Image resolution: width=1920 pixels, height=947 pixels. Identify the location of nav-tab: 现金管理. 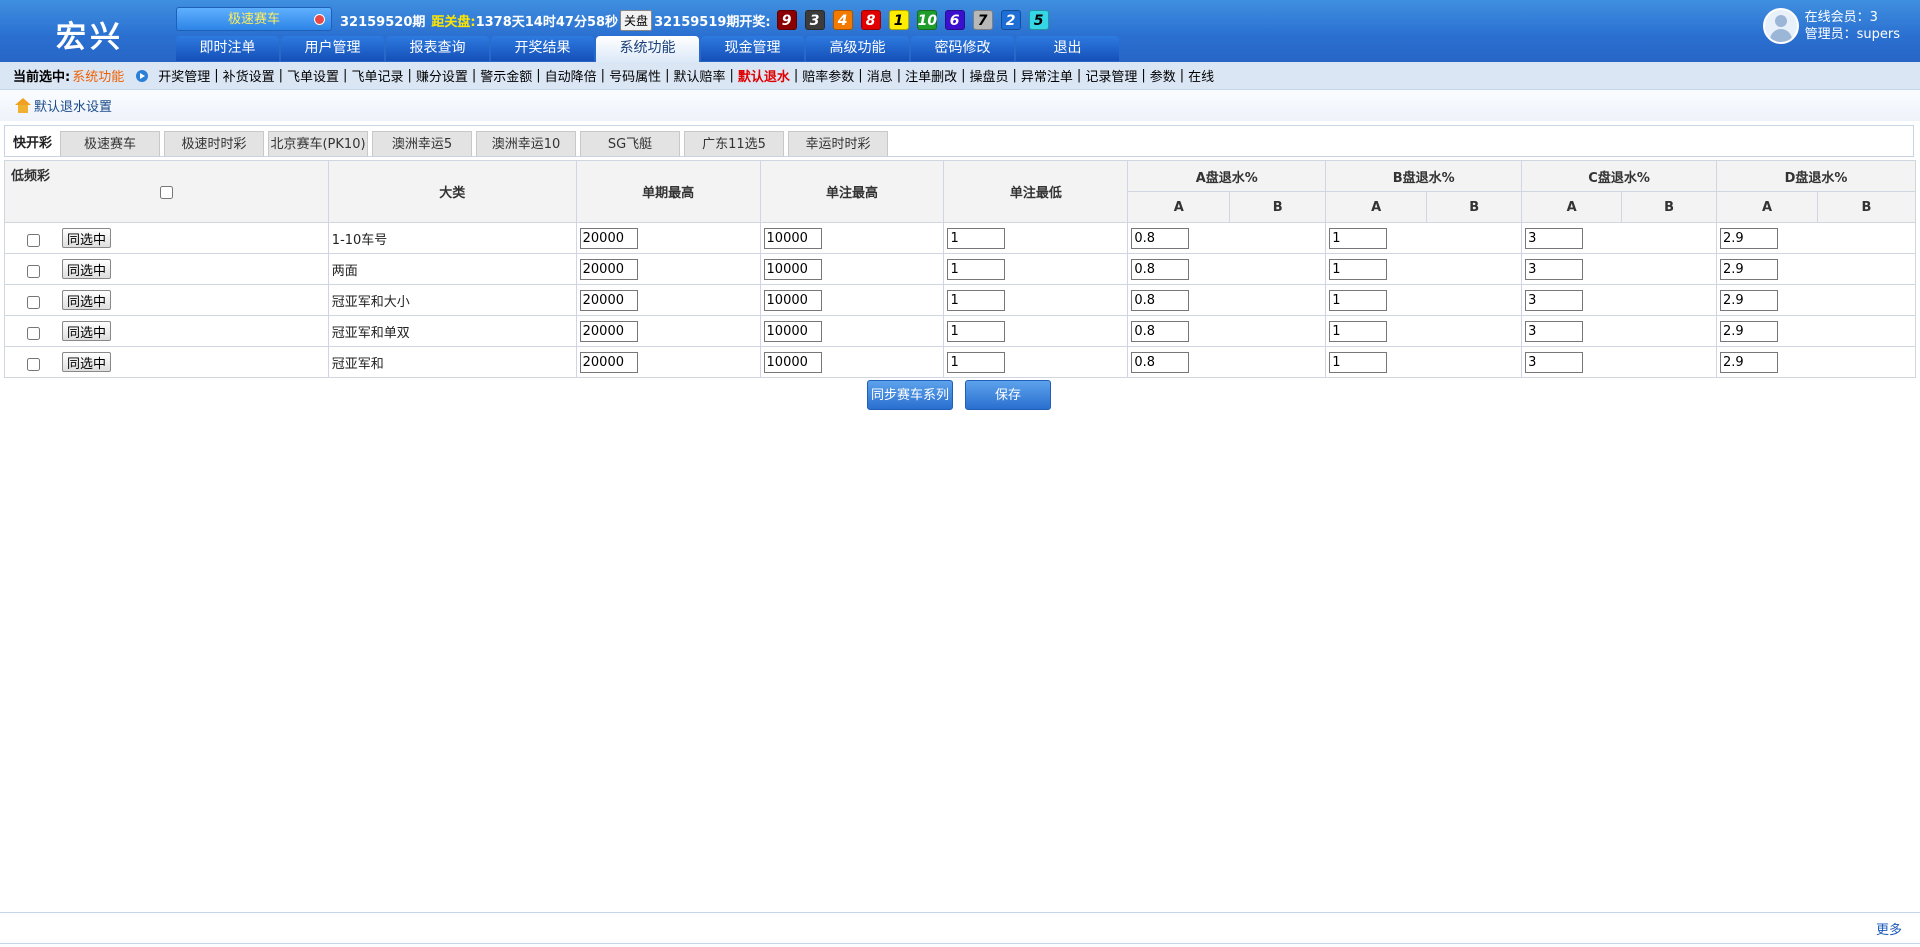
(752, 48).